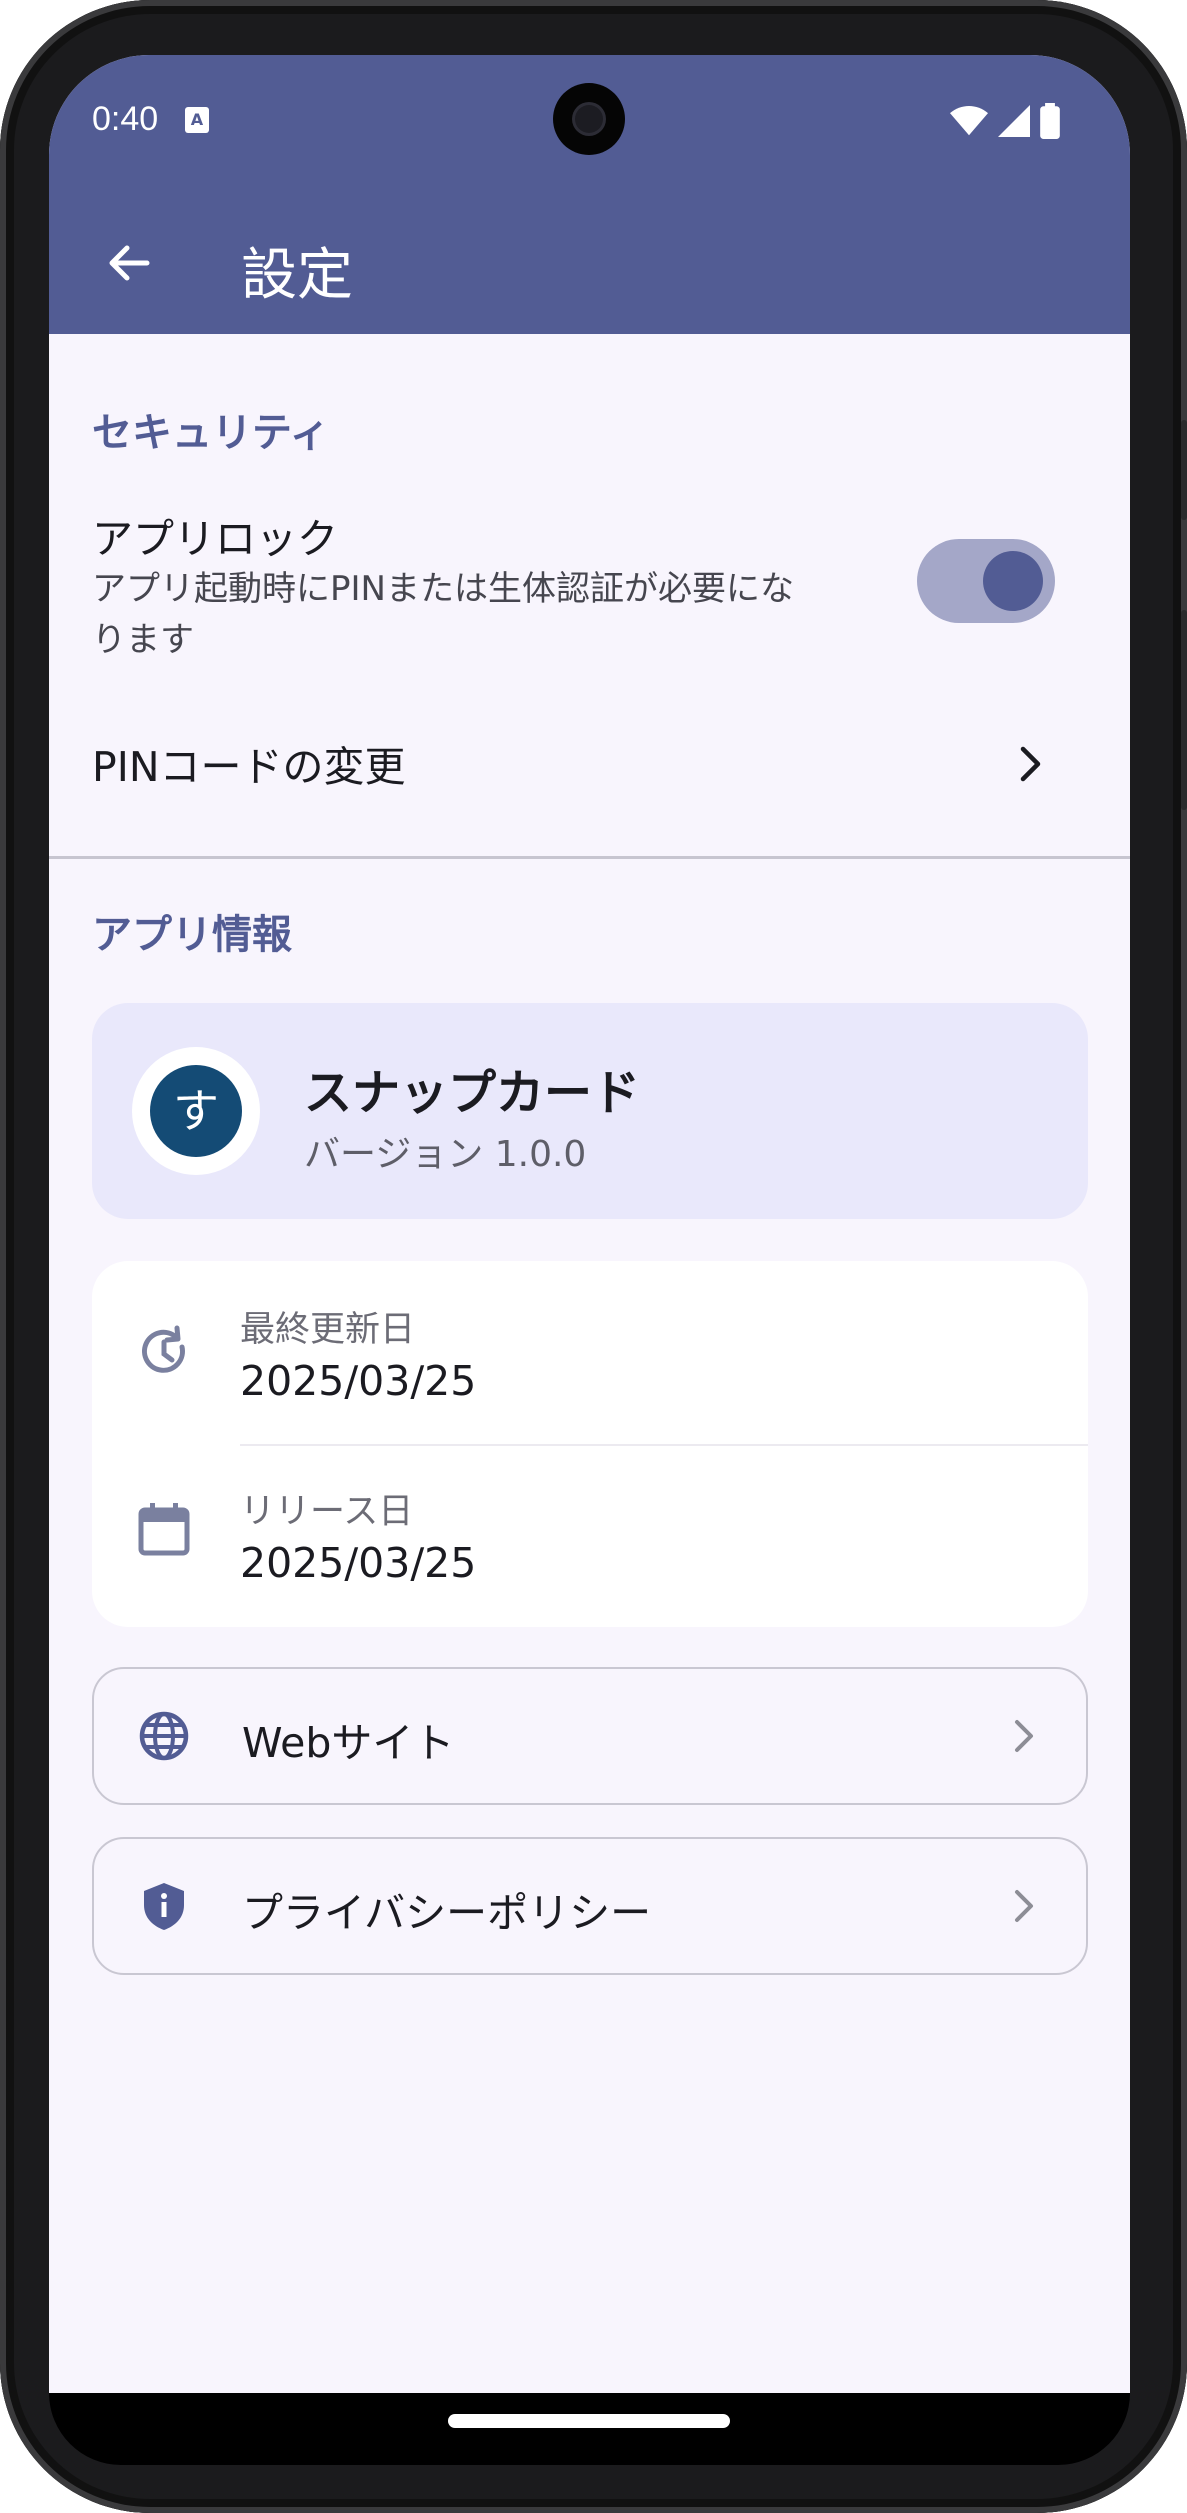 The image size is (1187, 2513). What do you see at coordinates (125, 119) in the screenshot?
I see `status-time: 0:40` at bounding box center [125, 119].